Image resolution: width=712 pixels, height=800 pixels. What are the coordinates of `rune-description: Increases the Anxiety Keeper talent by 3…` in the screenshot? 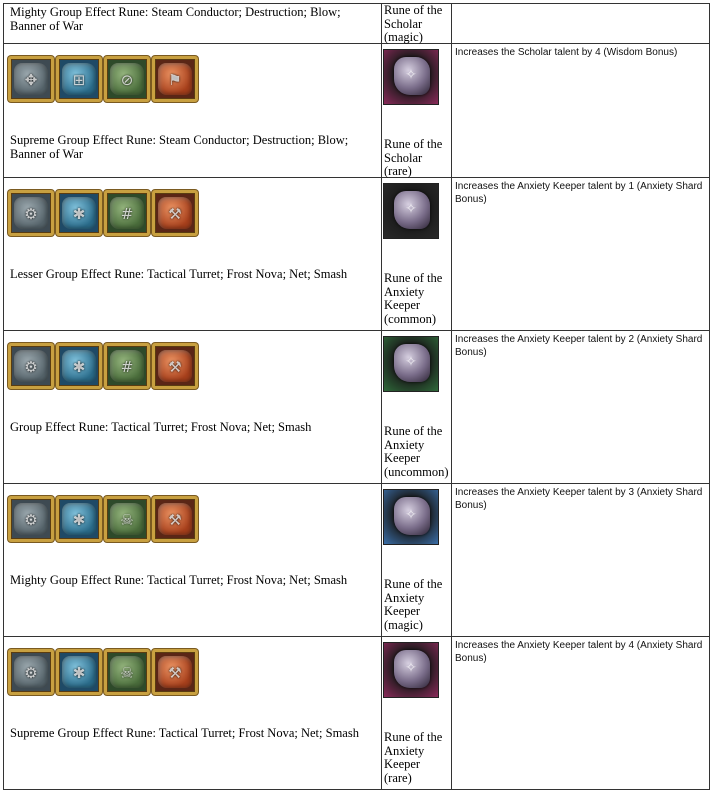 It's located at (579, 499).